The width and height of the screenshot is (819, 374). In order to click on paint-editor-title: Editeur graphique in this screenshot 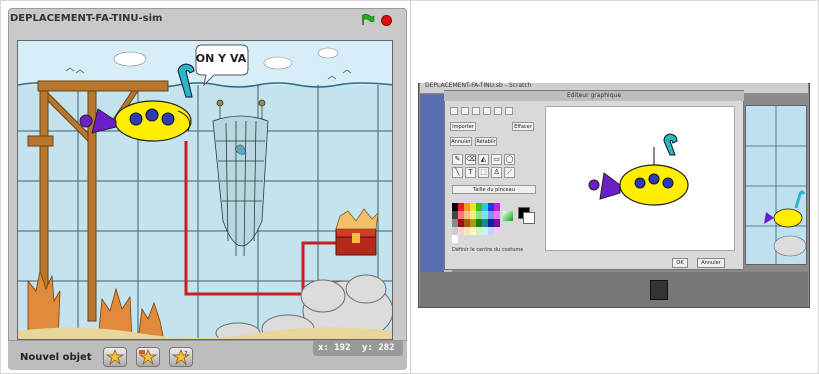, I will do `click(594, 95)`.